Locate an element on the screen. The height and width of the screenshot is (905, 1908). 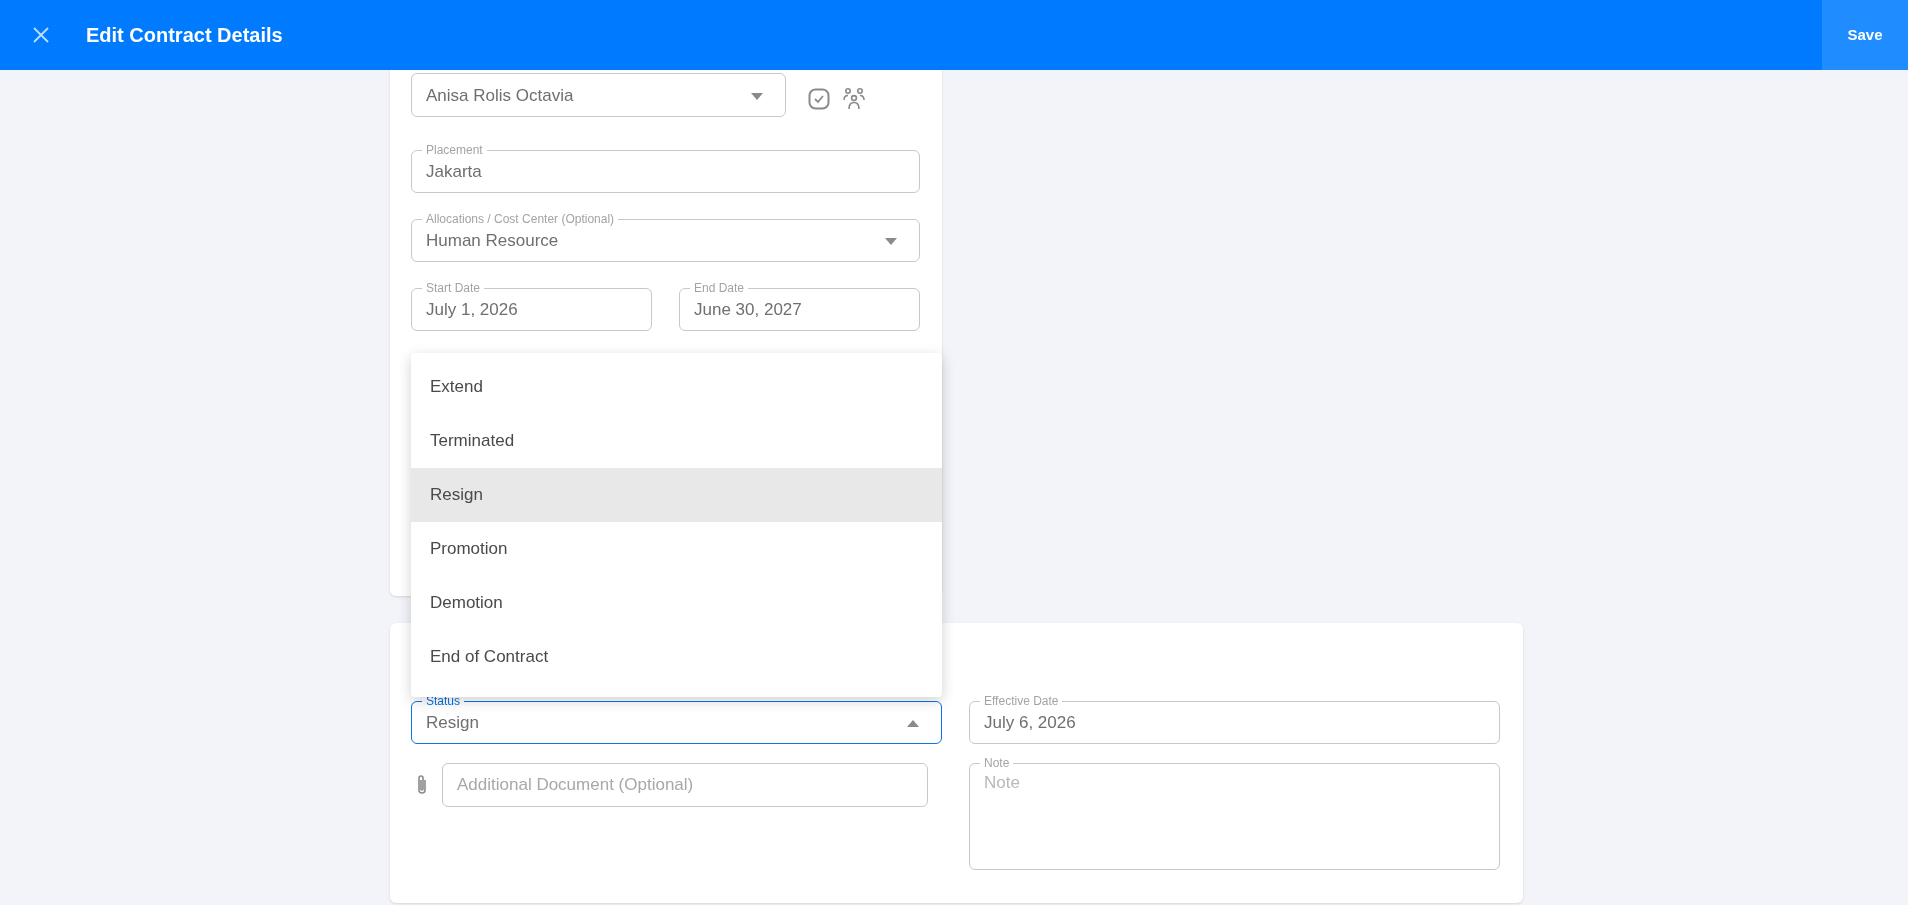
close-icon is located at coordinates (41, 35).